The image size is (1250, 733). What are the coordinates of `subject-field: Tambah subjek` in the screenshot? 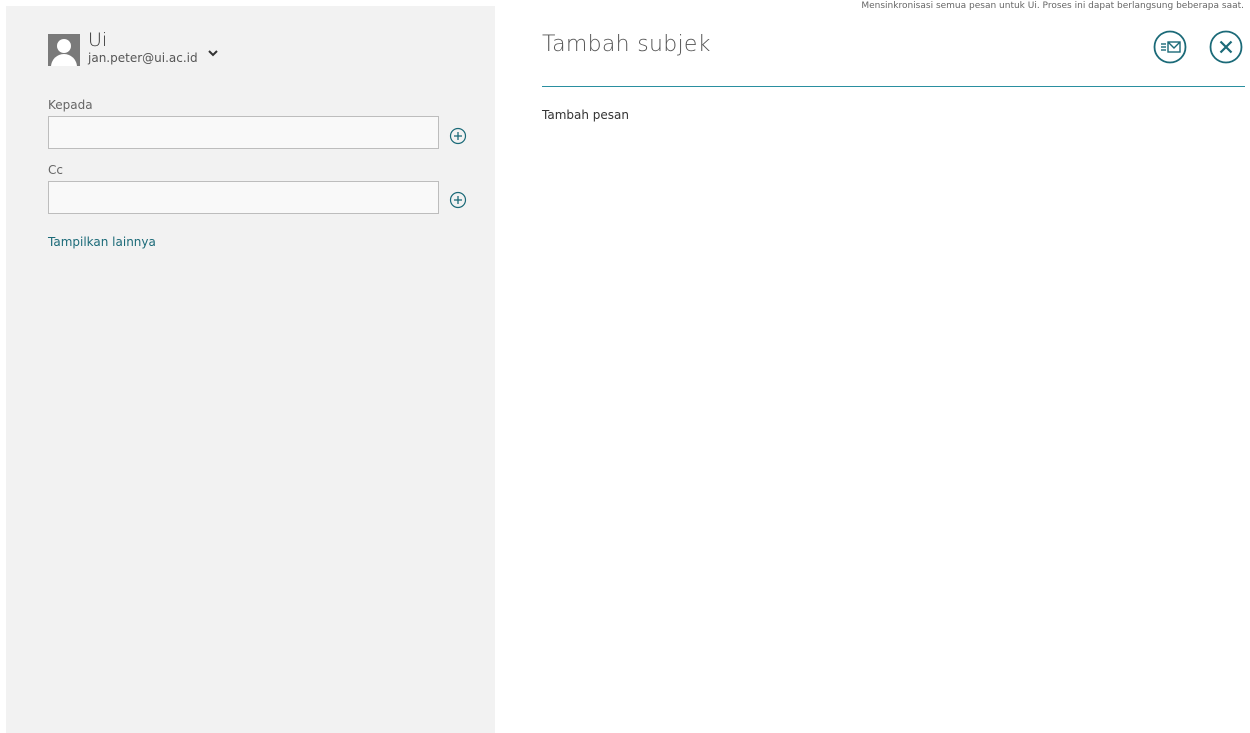 It's located at (626, 44).